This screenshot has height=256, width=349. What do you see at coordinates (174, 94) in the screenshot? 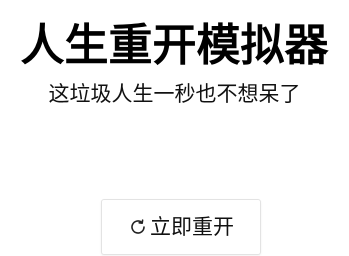
I see `page-subtitle: 这垃圾人生一秒也不想呆了` at bounding box center [174, 94].